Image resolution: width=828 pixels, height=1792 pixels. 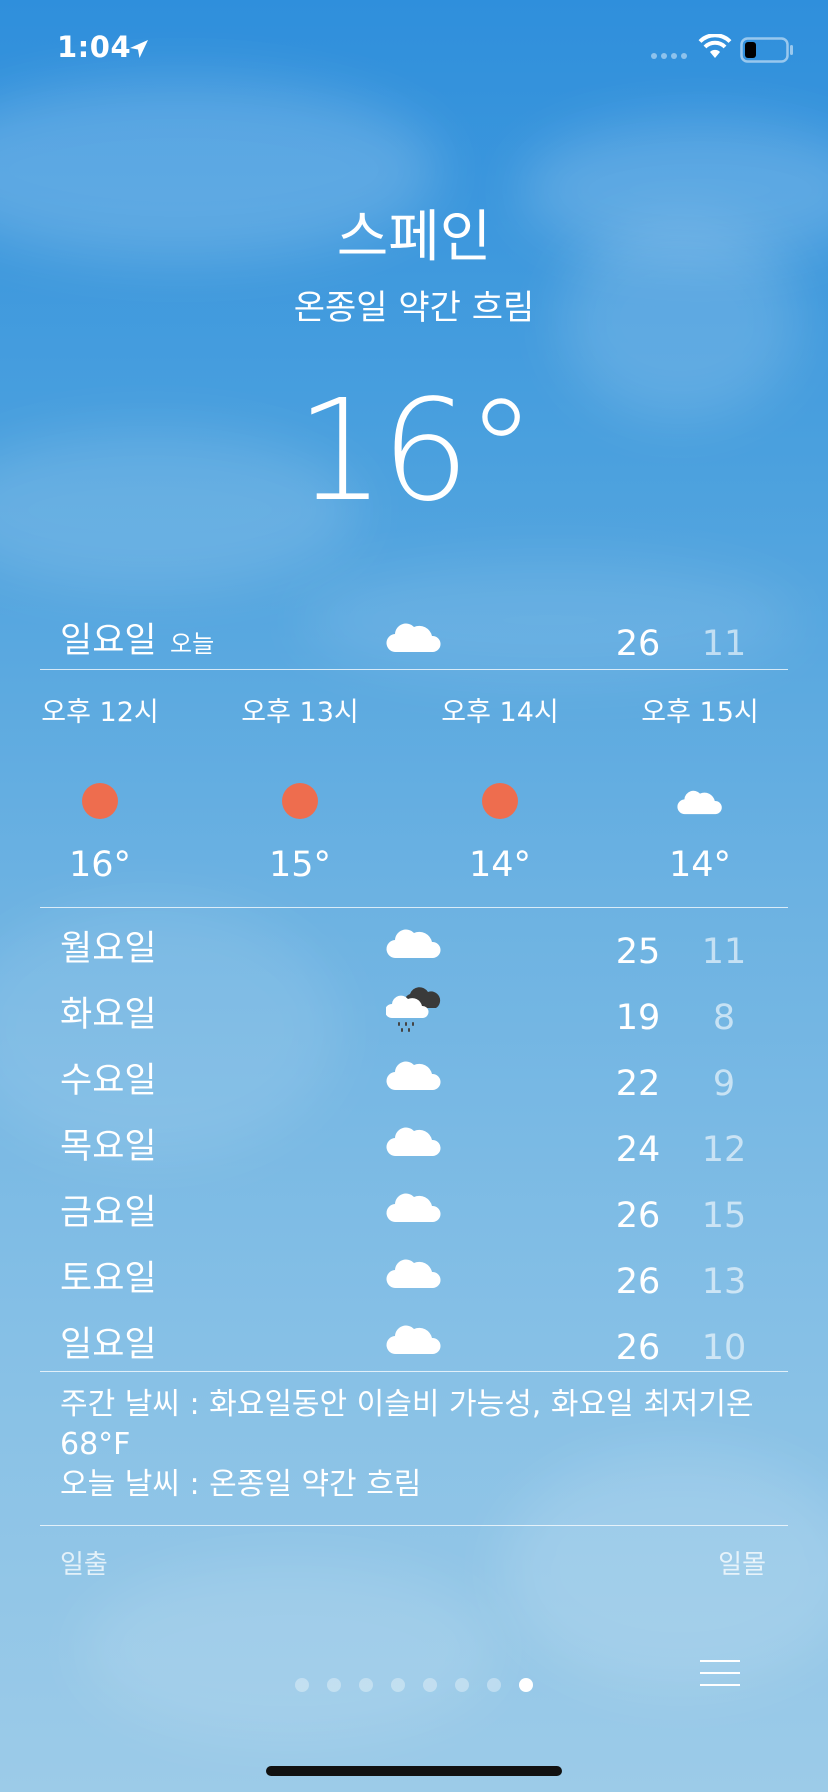 I want to click on daily-row: 화요일 19 8, so click(x=414, y=1017).